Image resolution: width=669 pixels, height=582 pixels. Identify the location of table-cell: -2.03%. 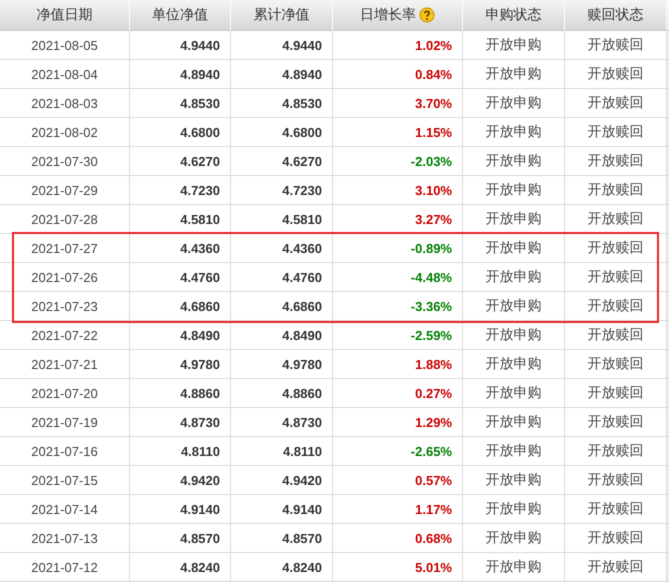
(398, 161).